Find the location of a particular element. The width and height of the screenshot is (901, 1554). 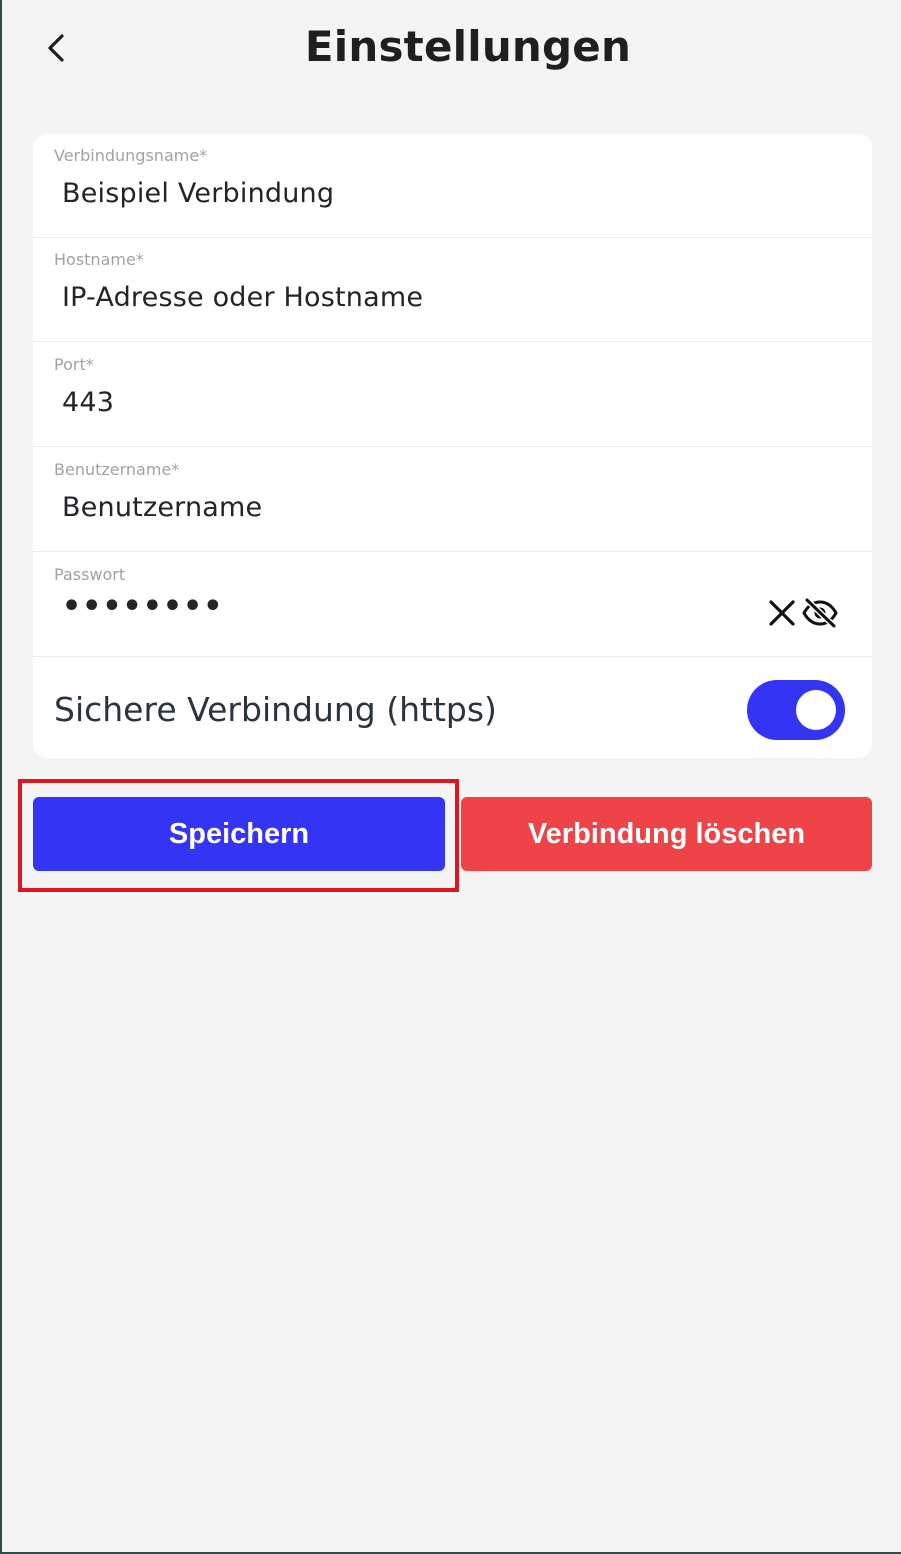

hostname-field: Hostname* IP-Adresse oder Hostname is located at coordinates (452, 290).